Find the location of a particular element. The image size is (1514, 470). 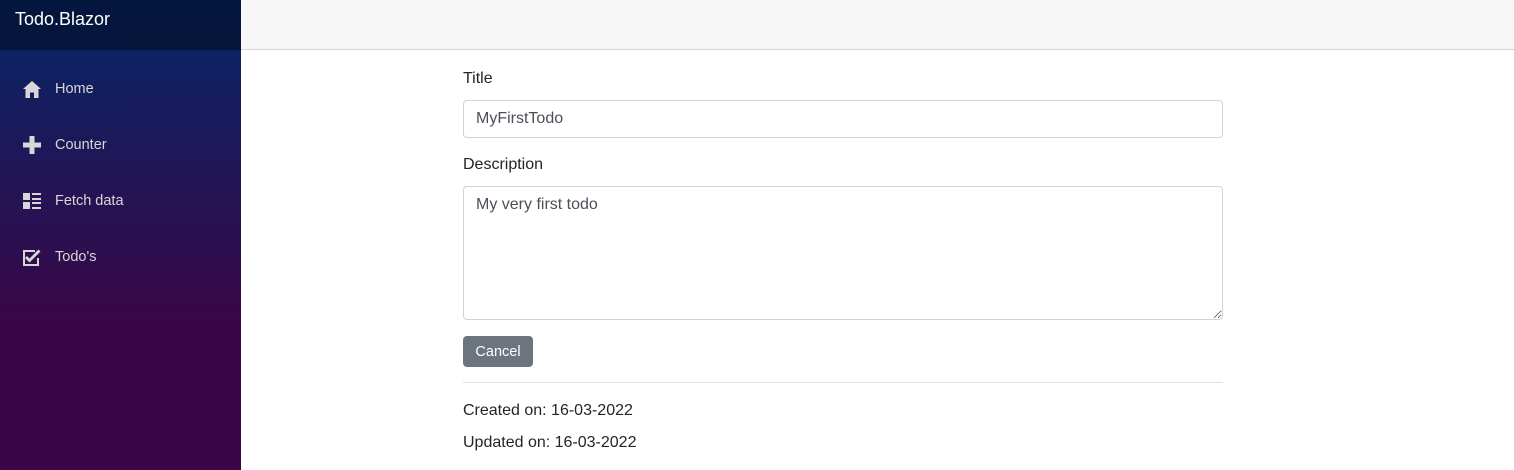

sidebar-item-fetch-data: Fetch data is located at coordinates (73, 201).